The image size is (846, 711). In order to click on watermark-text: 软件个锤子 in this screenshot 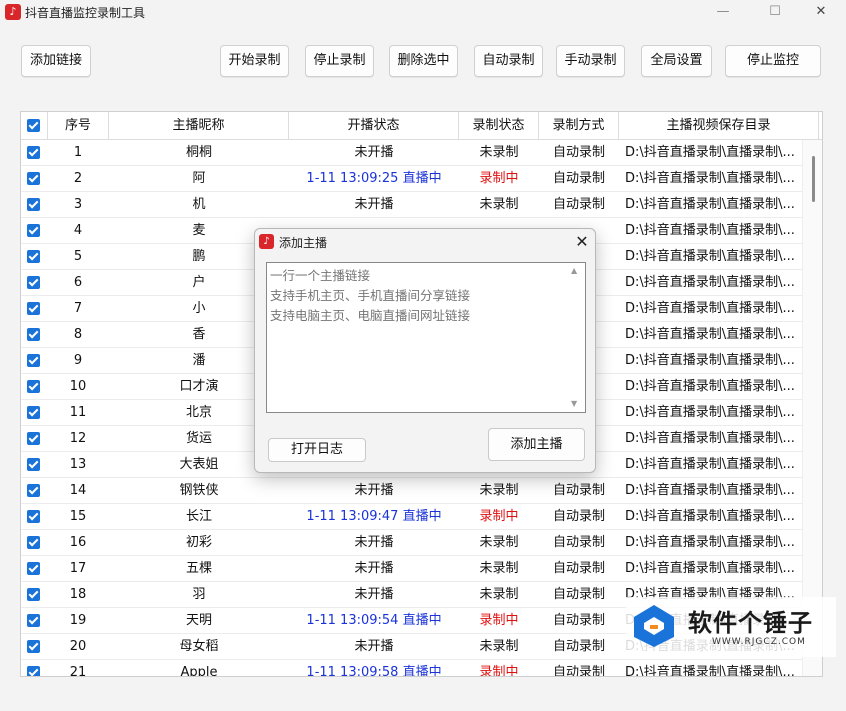, I will do `click(750, 623)`.